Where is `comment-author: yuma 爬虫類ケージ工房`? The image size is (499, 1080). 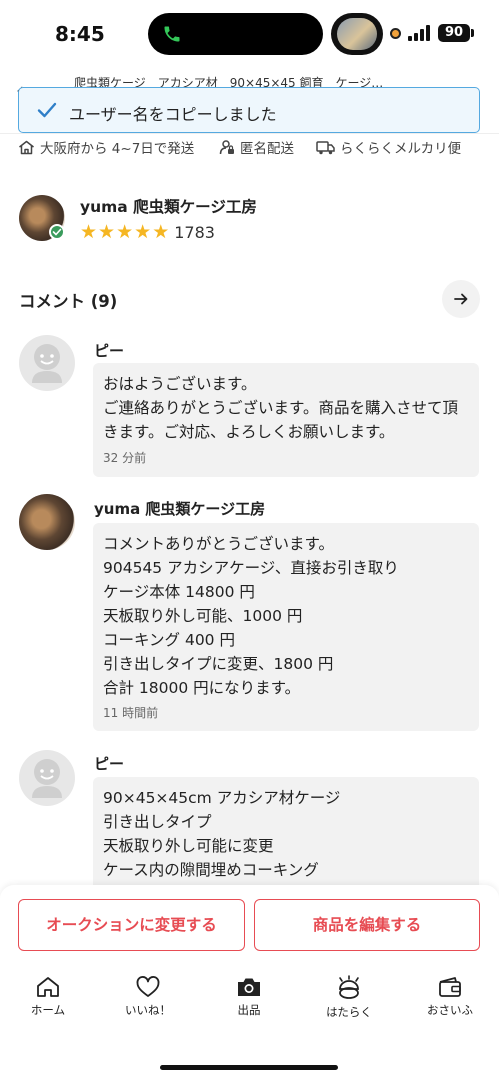 comment-author: yuma 爬虫類ケージ工房 is located at coordinates (179, 508).